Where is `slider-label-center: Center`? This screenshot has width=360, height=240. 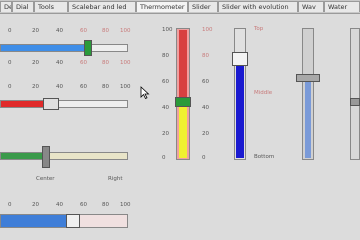
slider-label-center: Center is located at coordinates (45, 179).